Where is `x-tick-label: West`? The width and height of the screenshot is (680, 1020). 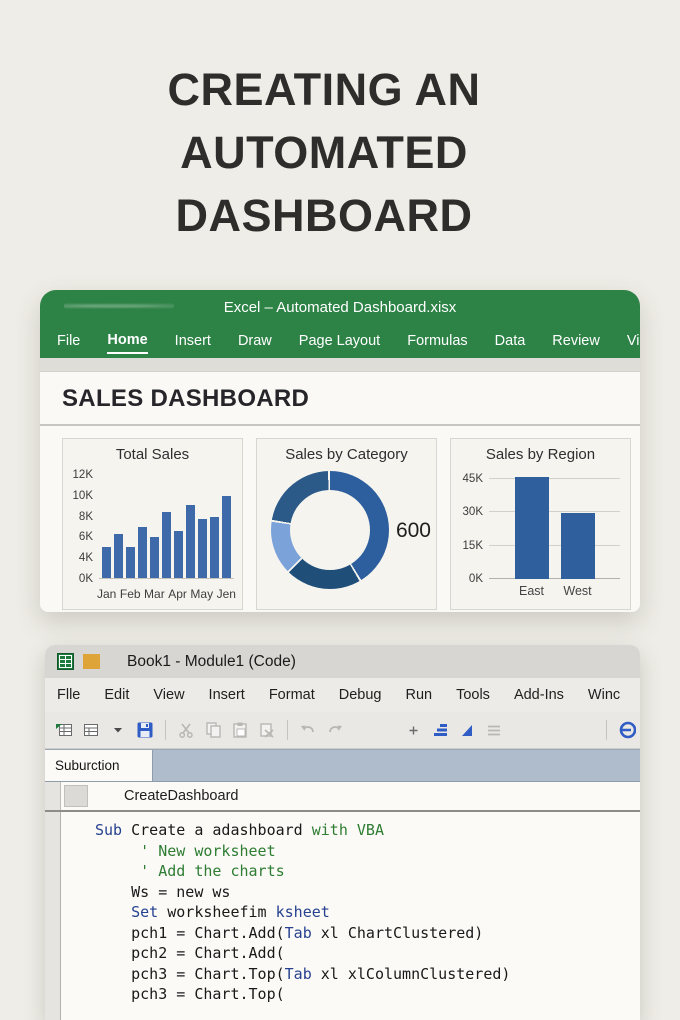
x-tick-label: West is located at coordinates (577, 591).